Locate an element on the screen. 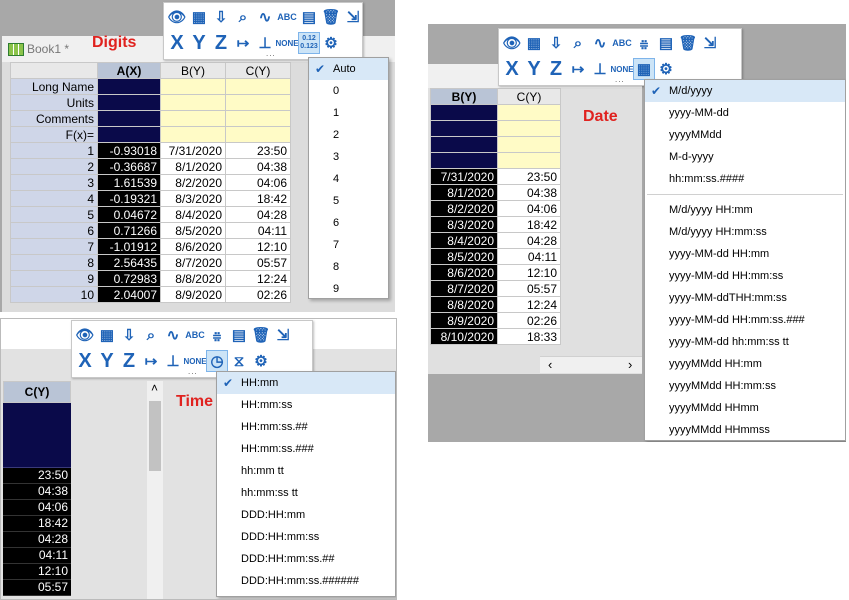  scrollbar-thumb is located at coordinates (155, 436).